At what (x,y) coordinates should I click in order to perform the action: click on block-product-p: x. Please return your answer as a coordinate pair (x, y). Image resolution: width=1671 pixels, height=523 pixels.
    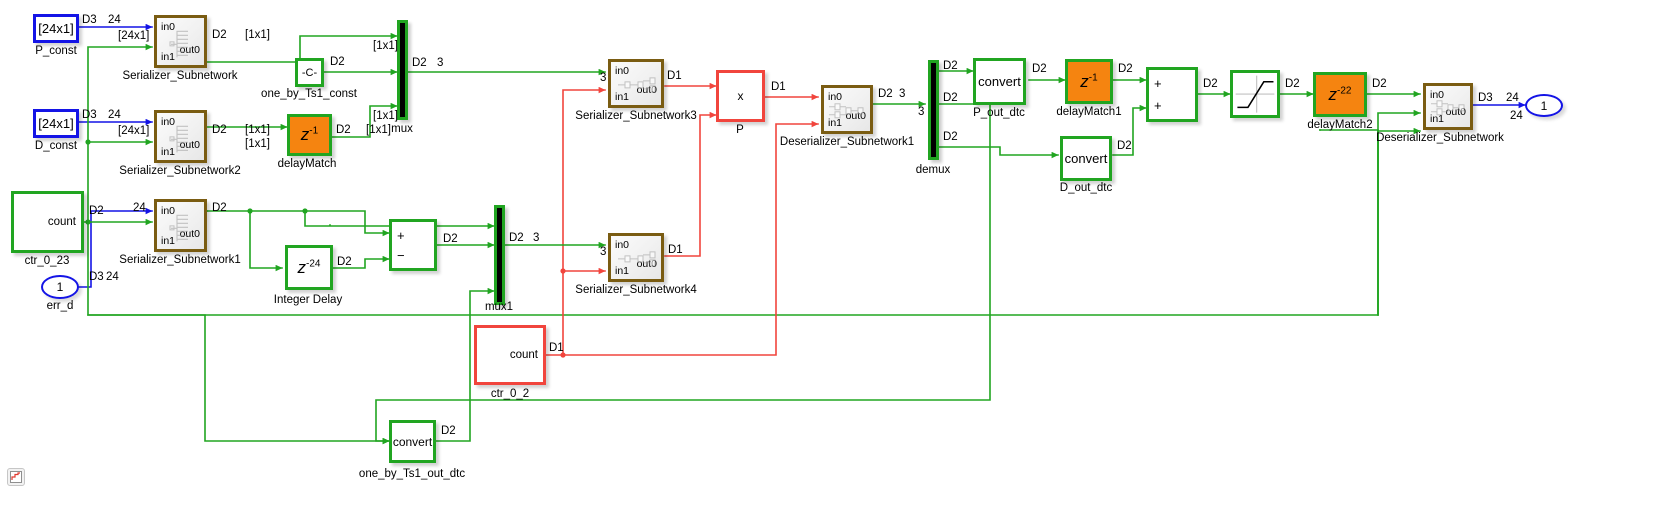
    Looking at the image, I should click on (740, 96).